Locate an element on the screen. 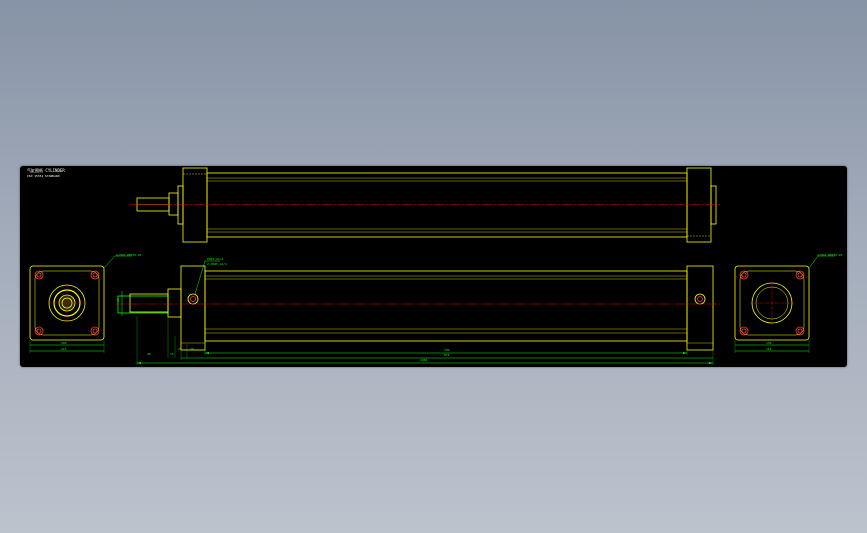 This screenshot has width=867, height=533. rear-cap-front is located at coordinates (700, 308).